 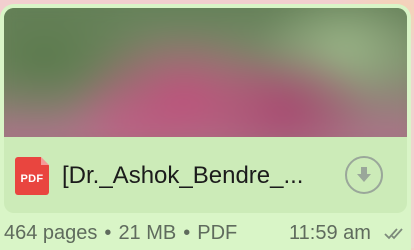 What do you see at coordinates (51, 233) in the screenshot?
I see `page-count: 464 pages` at bounding box center [51, 233].